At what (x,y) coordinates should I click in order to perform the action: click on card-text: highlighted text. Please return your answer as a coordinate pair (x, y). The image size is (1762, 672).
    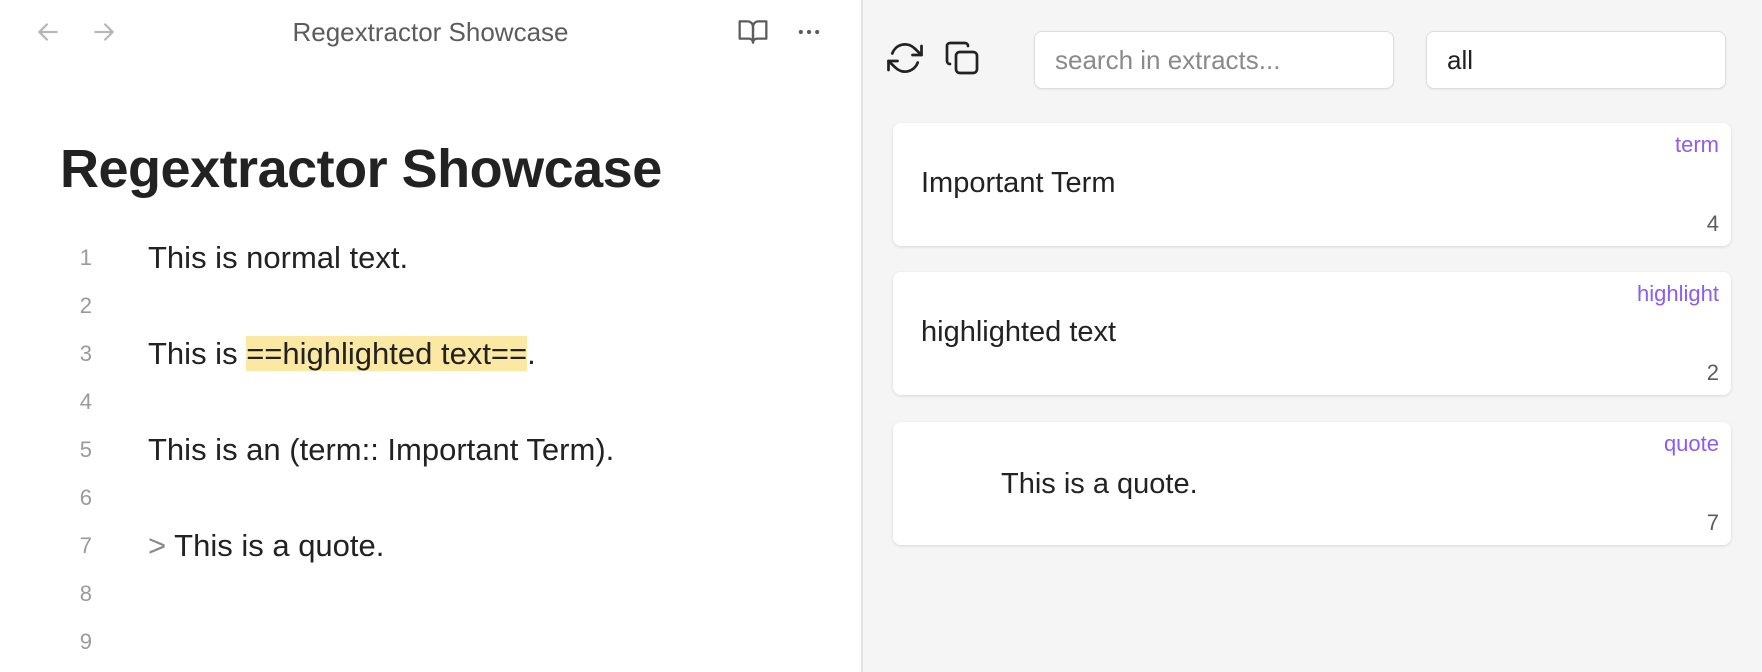
    Looking at the image, I should click on (1019, 332).